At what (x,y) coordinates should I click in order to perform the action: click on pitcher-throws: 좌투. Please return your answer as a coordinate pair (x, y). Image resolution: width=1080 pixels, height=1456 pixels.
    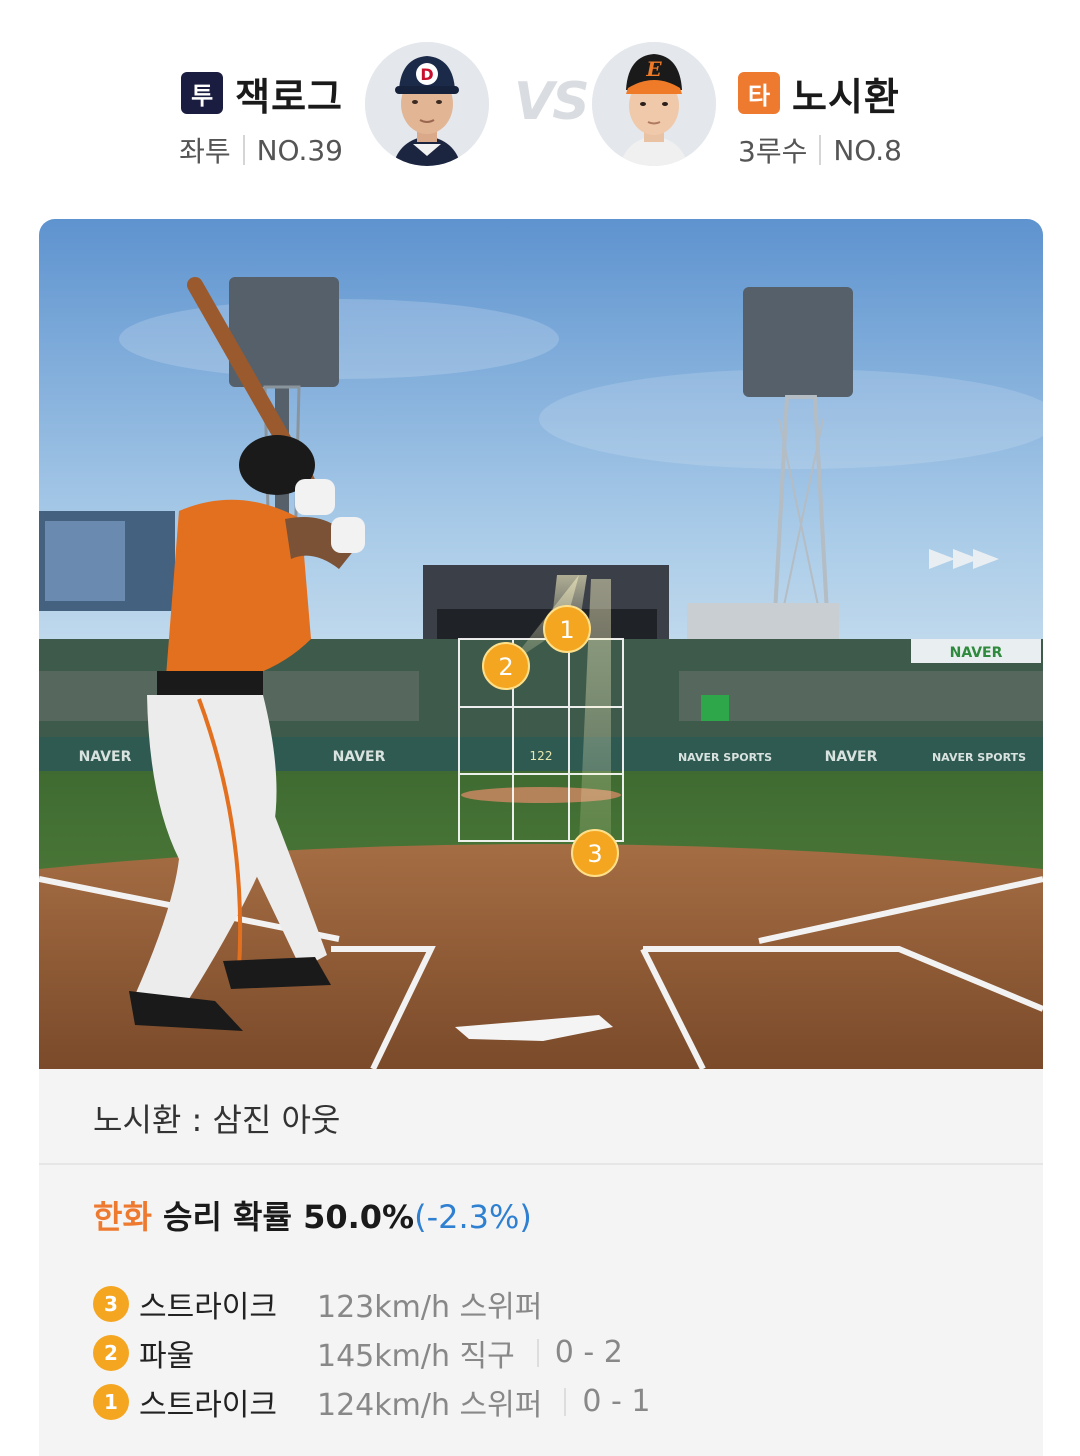
    Looking at the image, I should click on (205, 151).